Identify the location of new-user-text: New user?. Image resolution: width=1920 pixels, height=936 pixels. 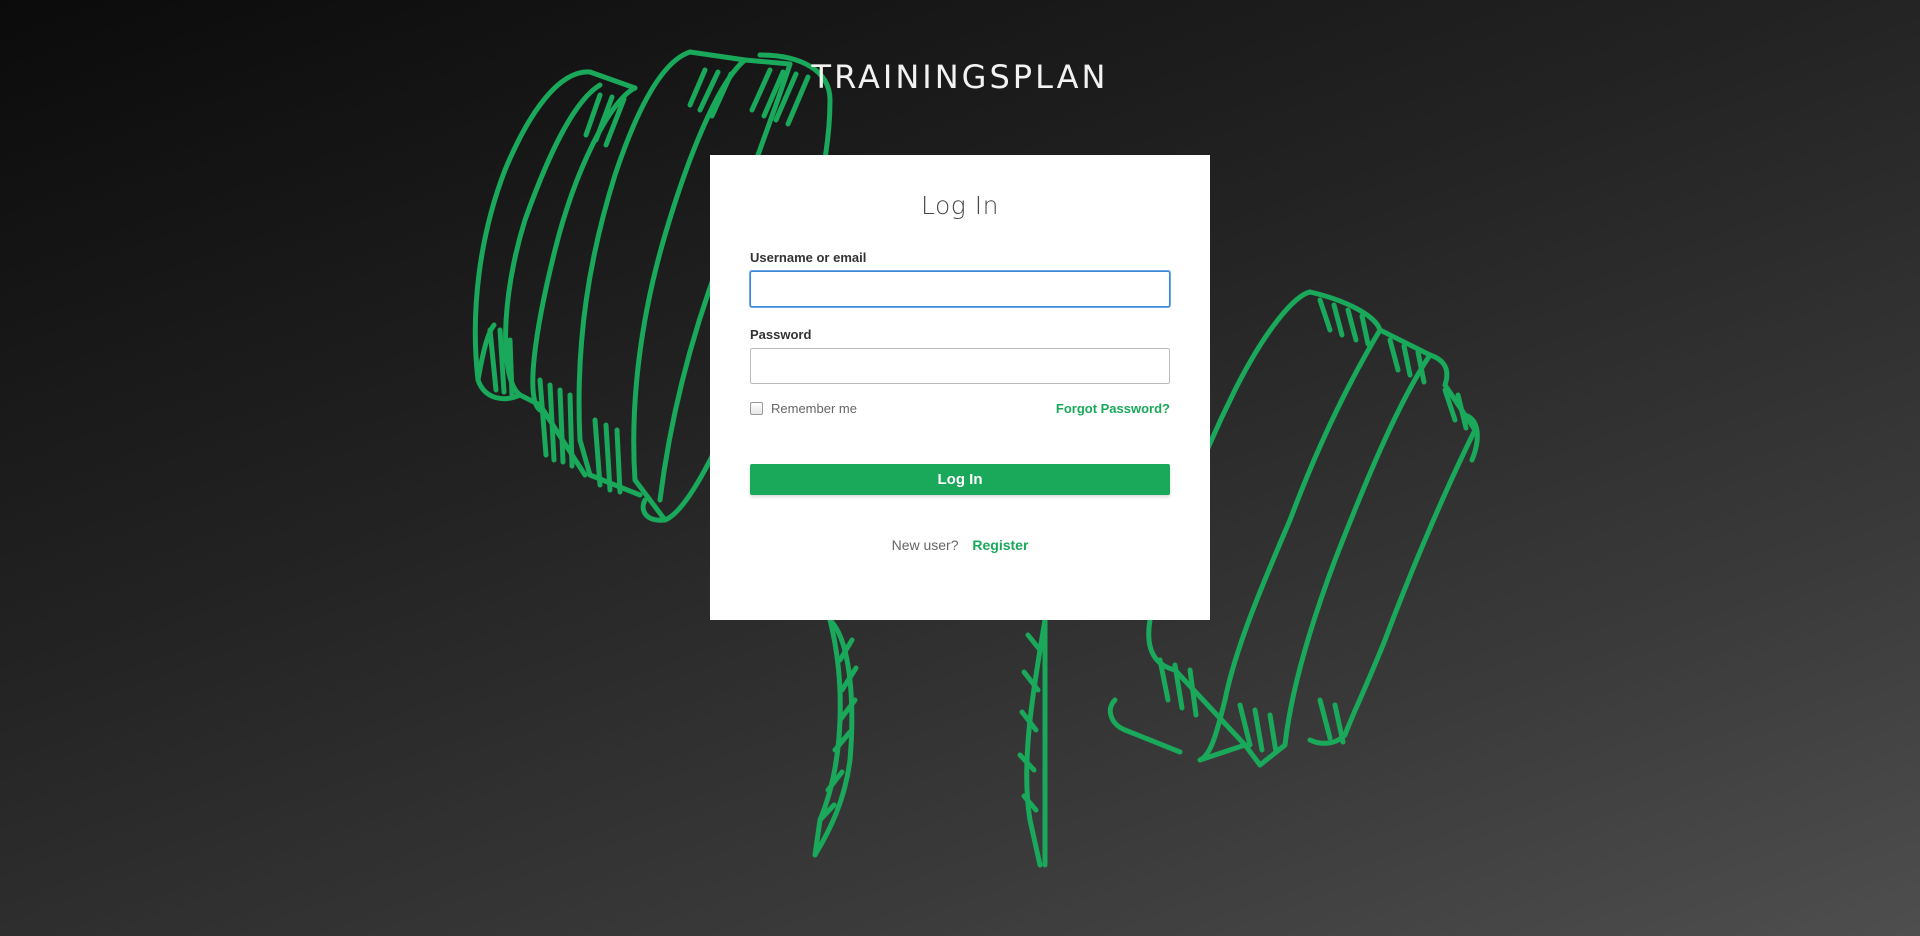
(925, 545).